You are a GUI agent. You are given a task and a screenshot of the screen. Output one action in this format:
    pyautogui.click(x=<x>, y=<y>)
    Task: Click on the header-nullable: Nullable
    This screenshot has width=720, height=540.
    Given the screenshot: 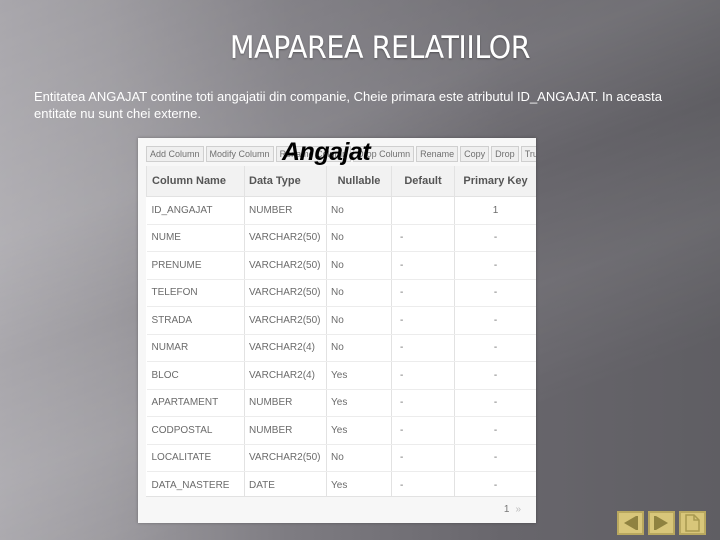 What is the action you would take?
    pyautogui.click(x=359, y=181)
    